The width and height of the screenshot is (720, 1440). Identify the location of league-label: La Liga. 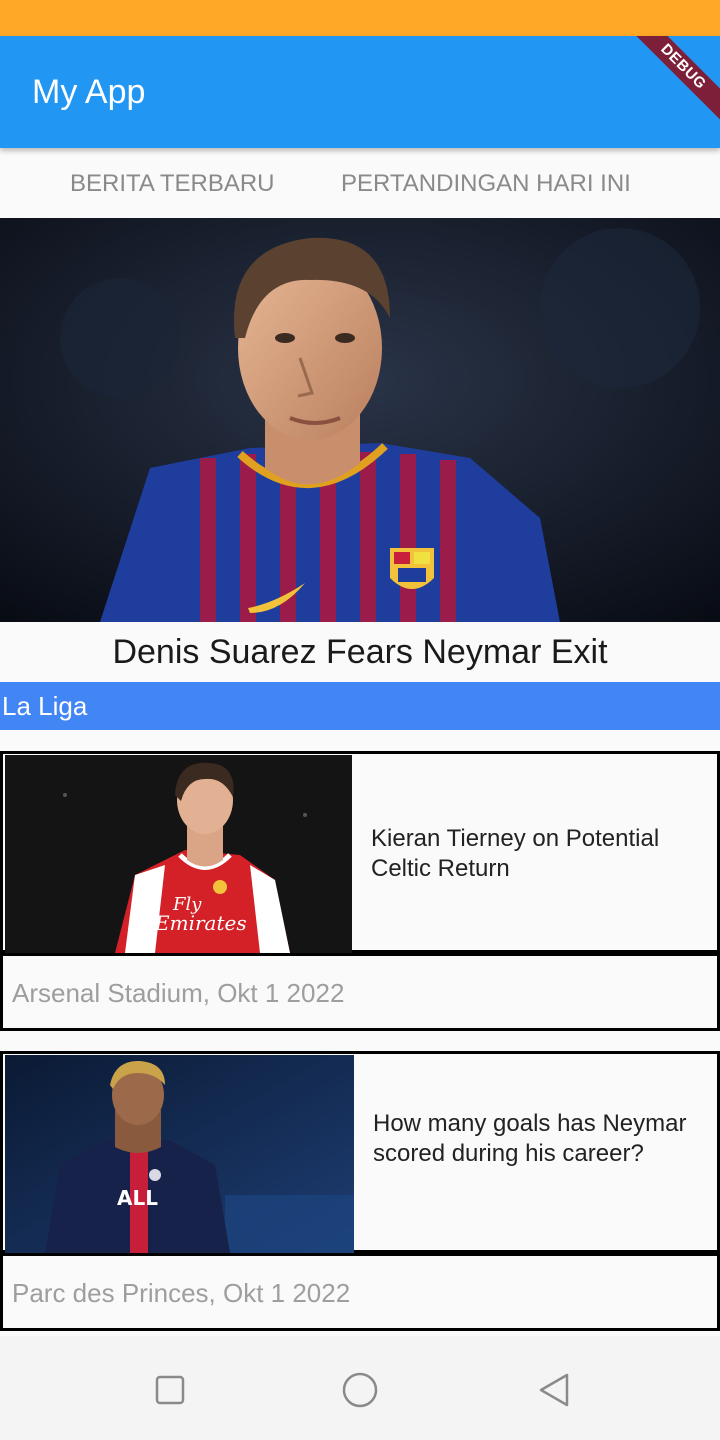
(360, 706).